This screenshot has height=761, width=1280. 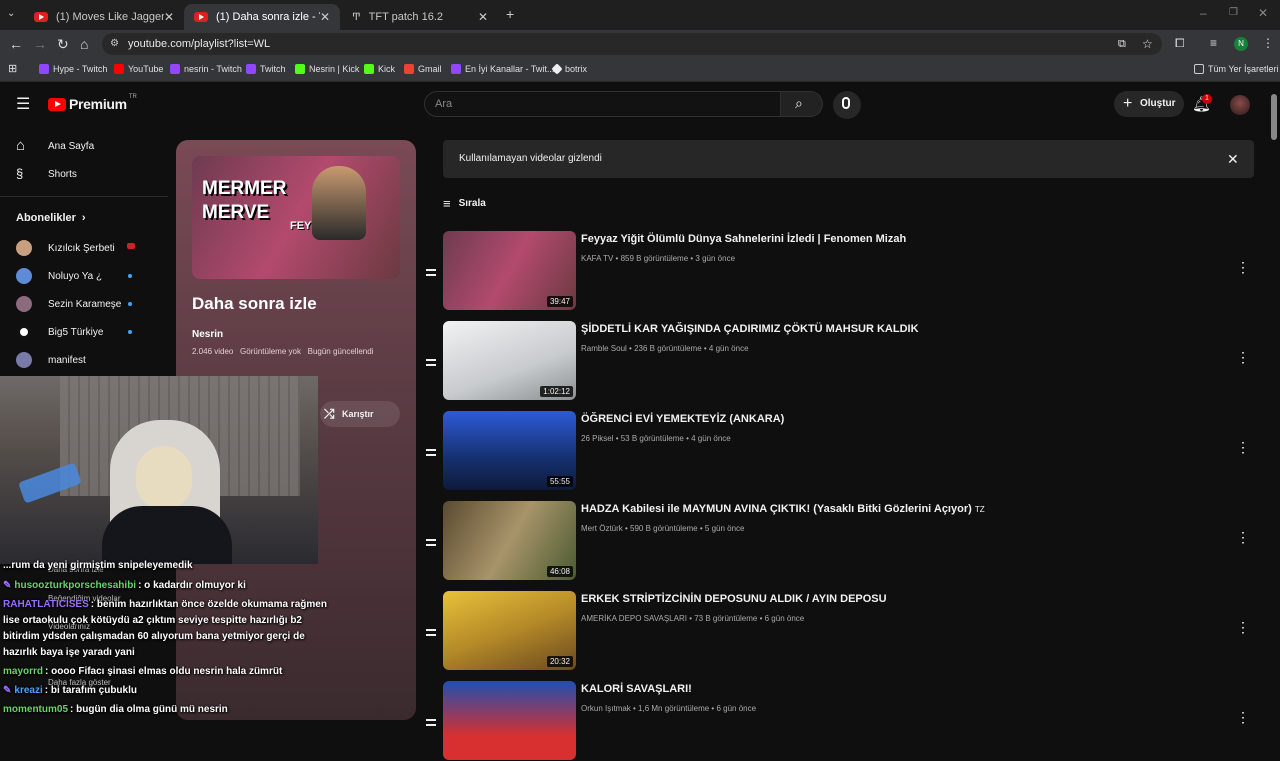 I want to click on video-thumbnail: 39:47, so click(x=509, y=270).